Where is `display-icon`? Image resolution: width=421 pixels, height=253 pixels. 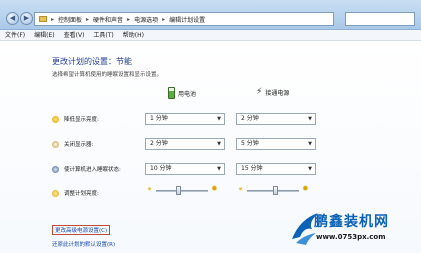 display-icon is located at coordinates (55, 144).